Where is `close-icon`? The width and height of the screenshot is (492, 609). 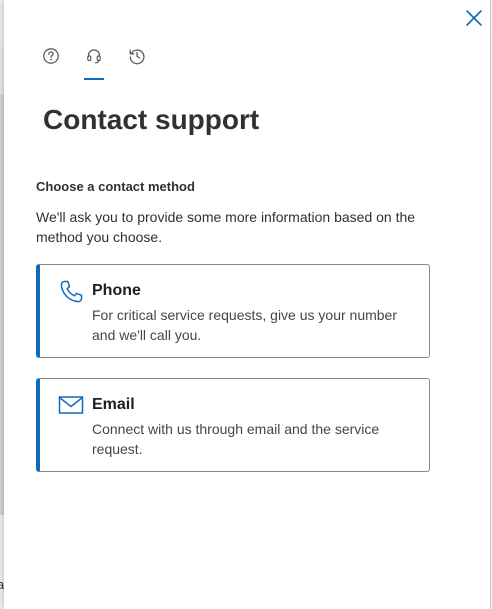 close-icon is located at coordinates (474, 18).